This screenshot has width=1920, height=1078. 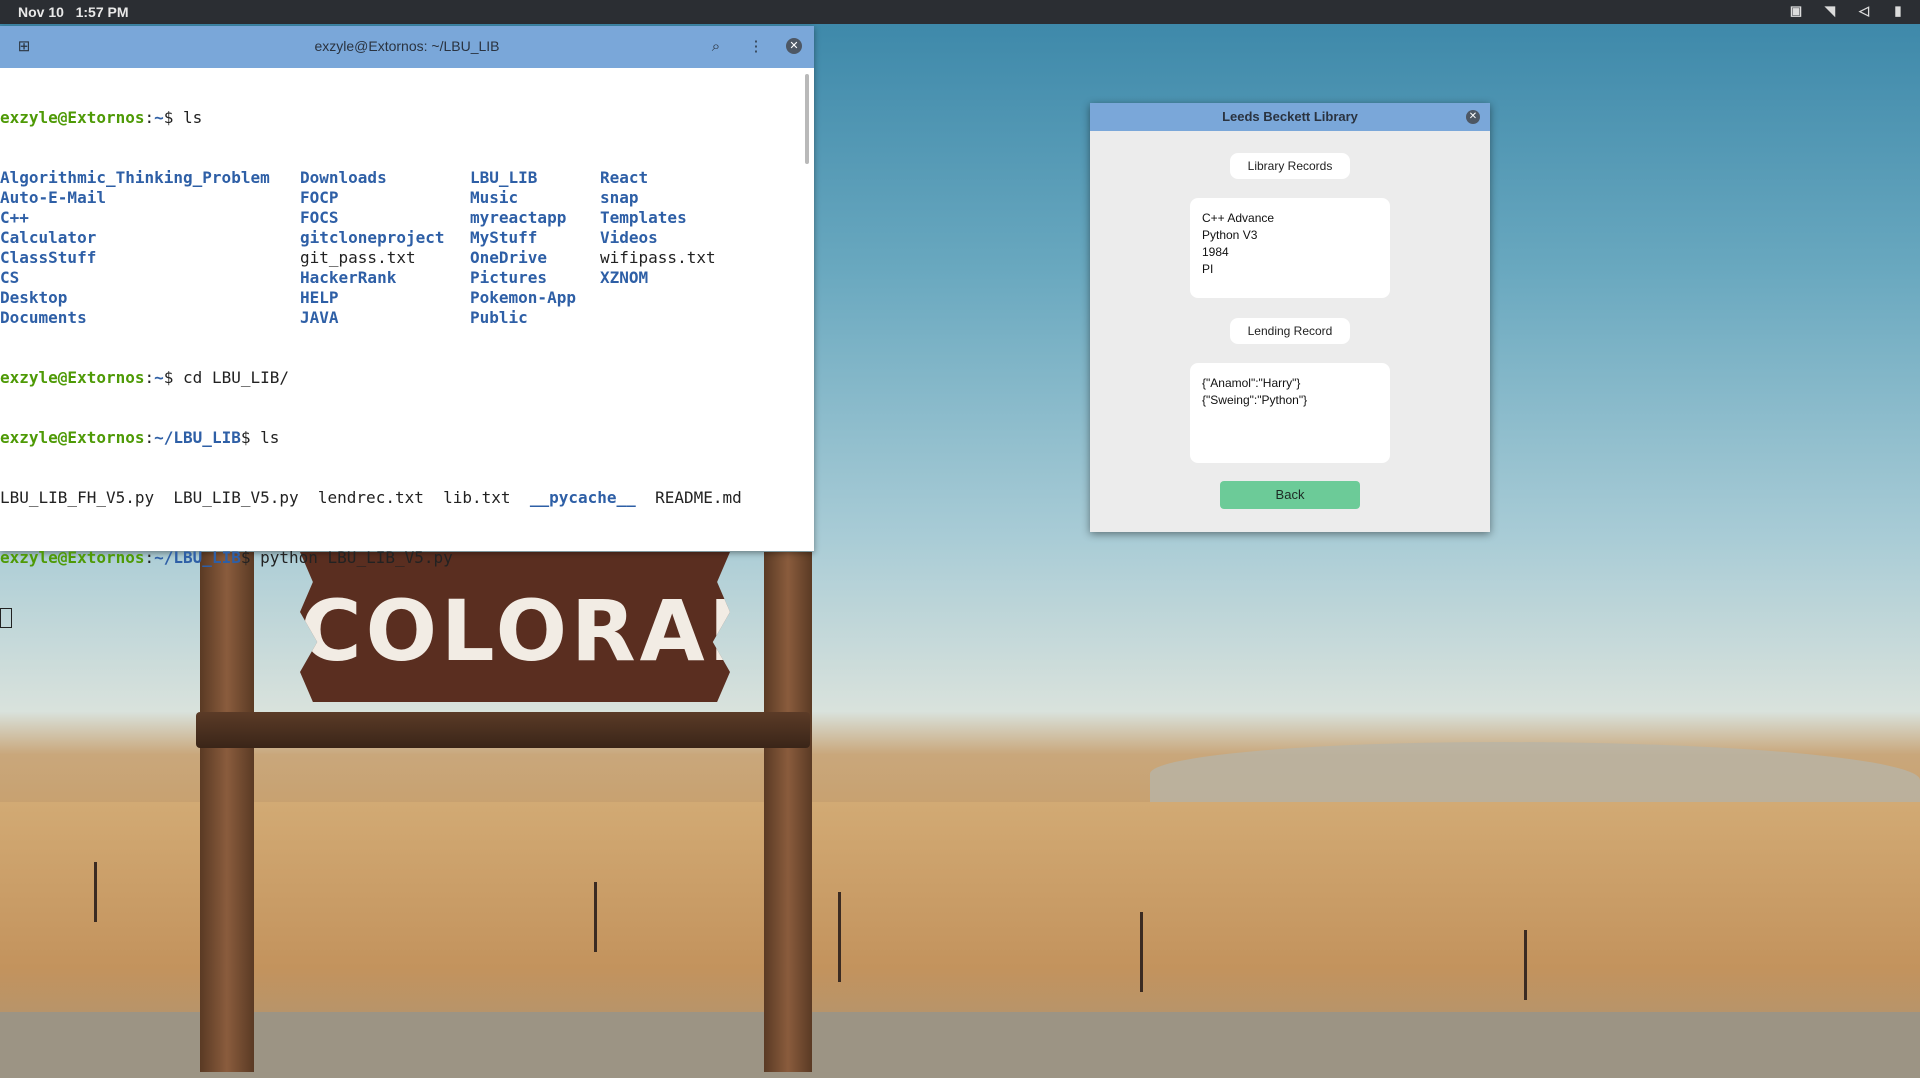 What do you see at coordinates (503, 730) in the screenshot?
I see `sign-beam` at bounding box center [503, 730].